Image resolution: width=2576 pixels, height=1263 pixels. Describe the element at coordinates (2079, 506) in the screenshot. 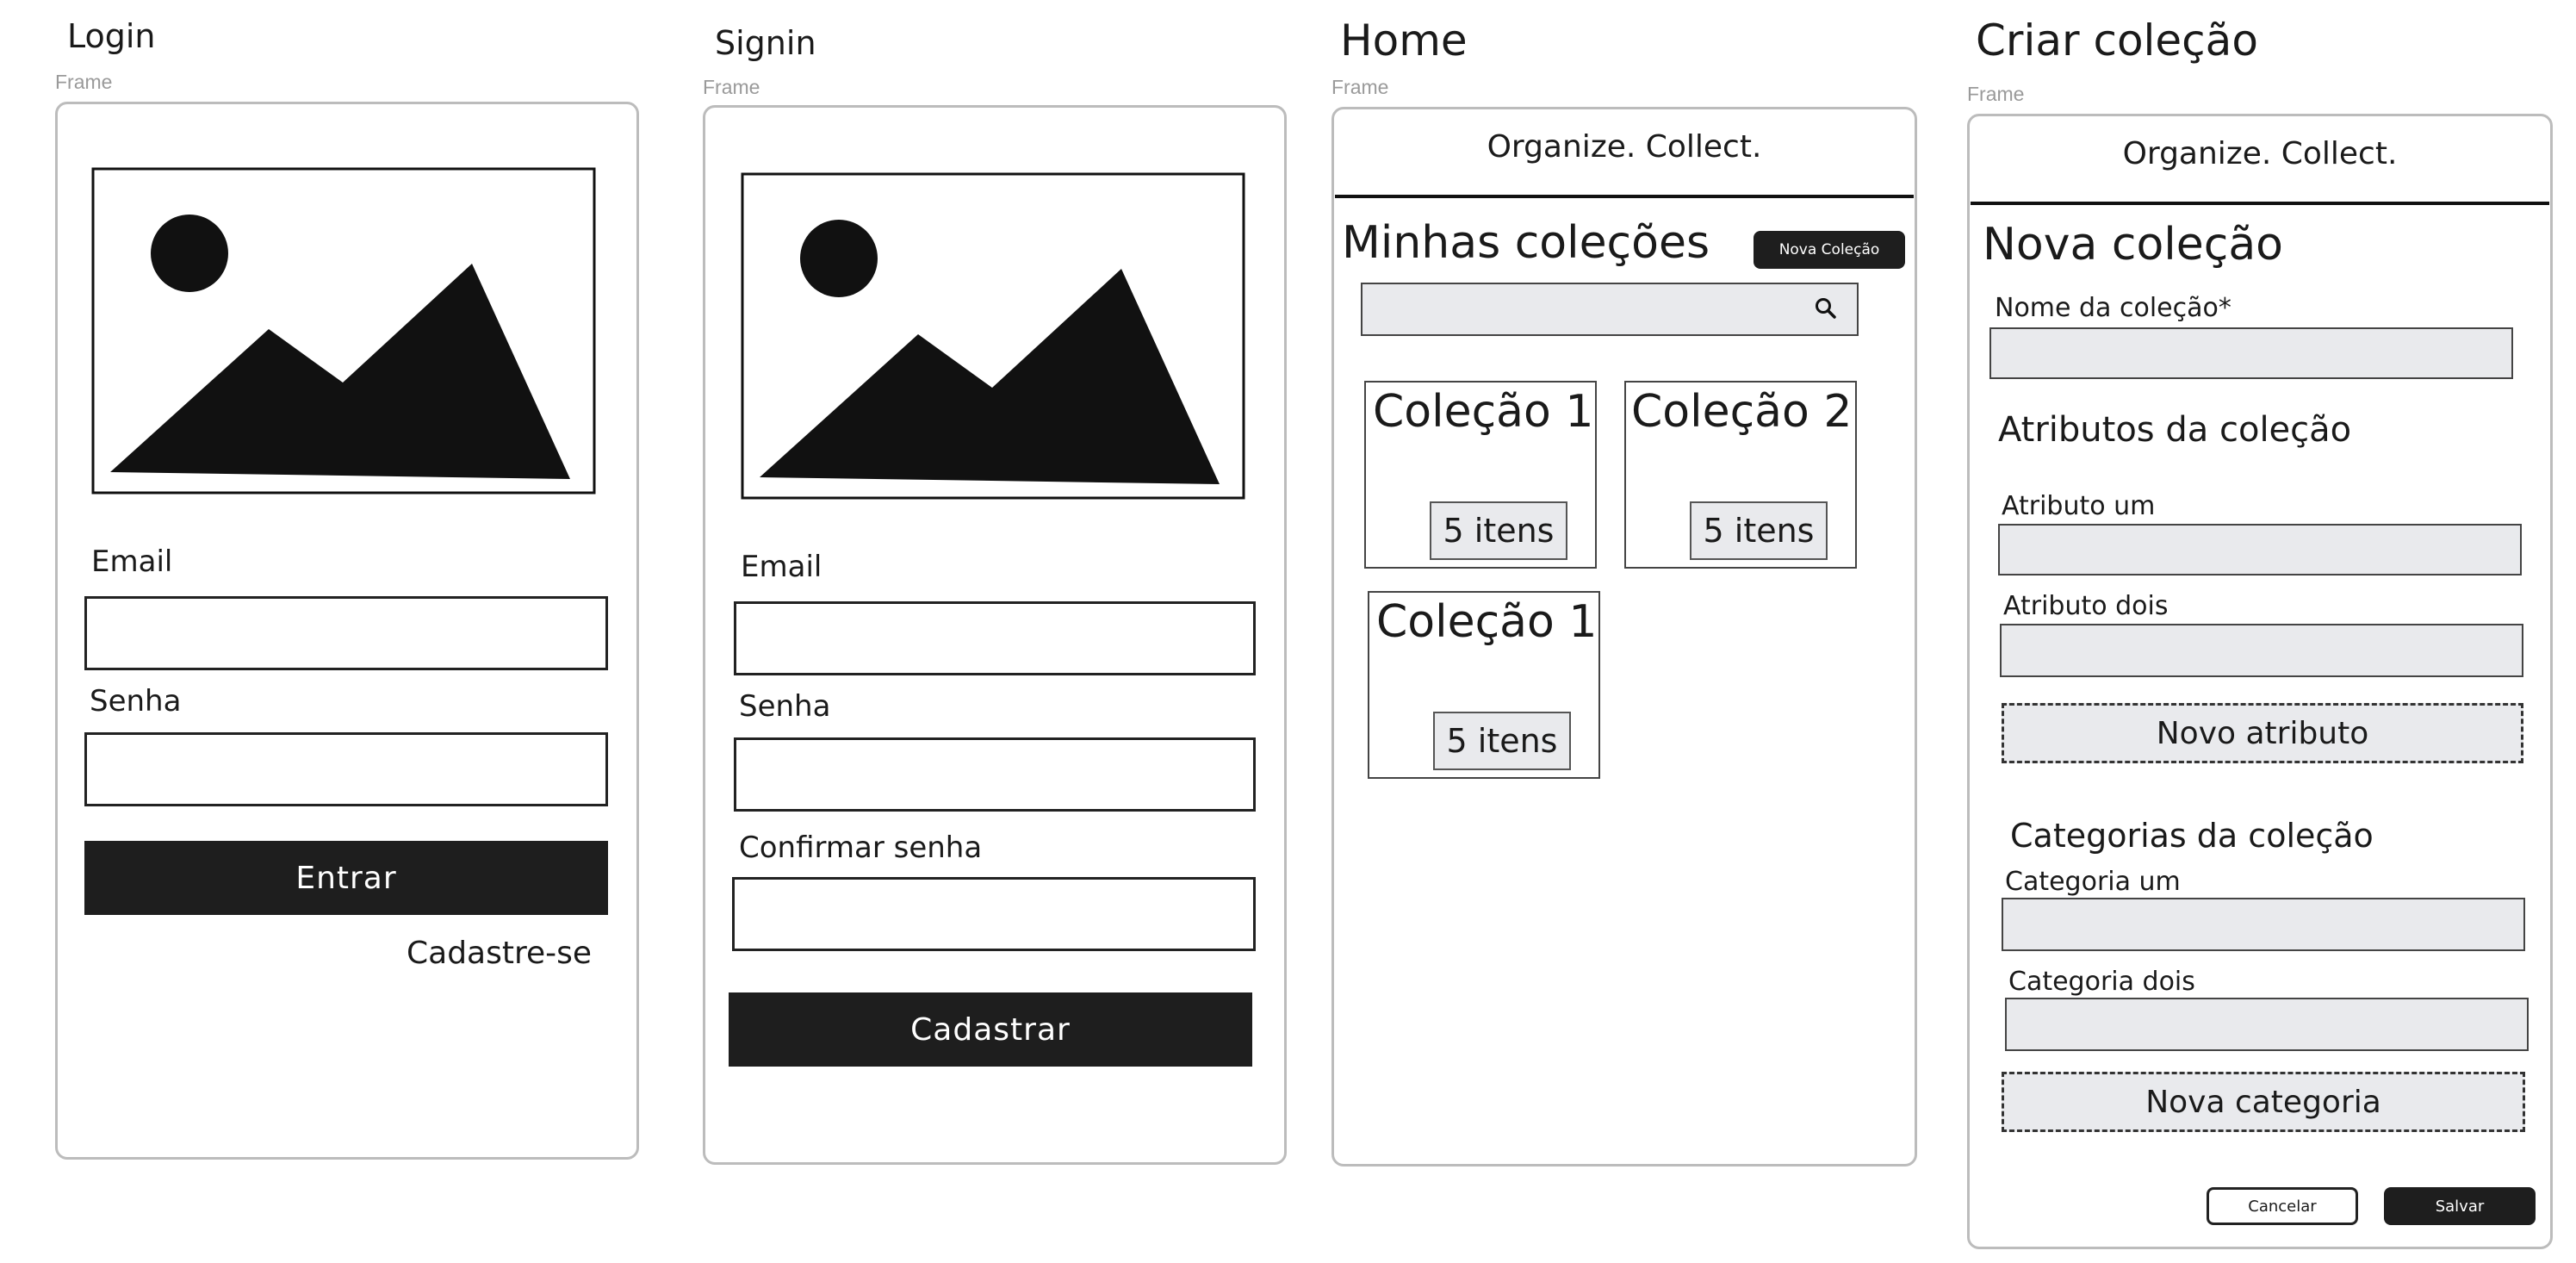

I see `attribute-one-label: Atributo um` at that location.